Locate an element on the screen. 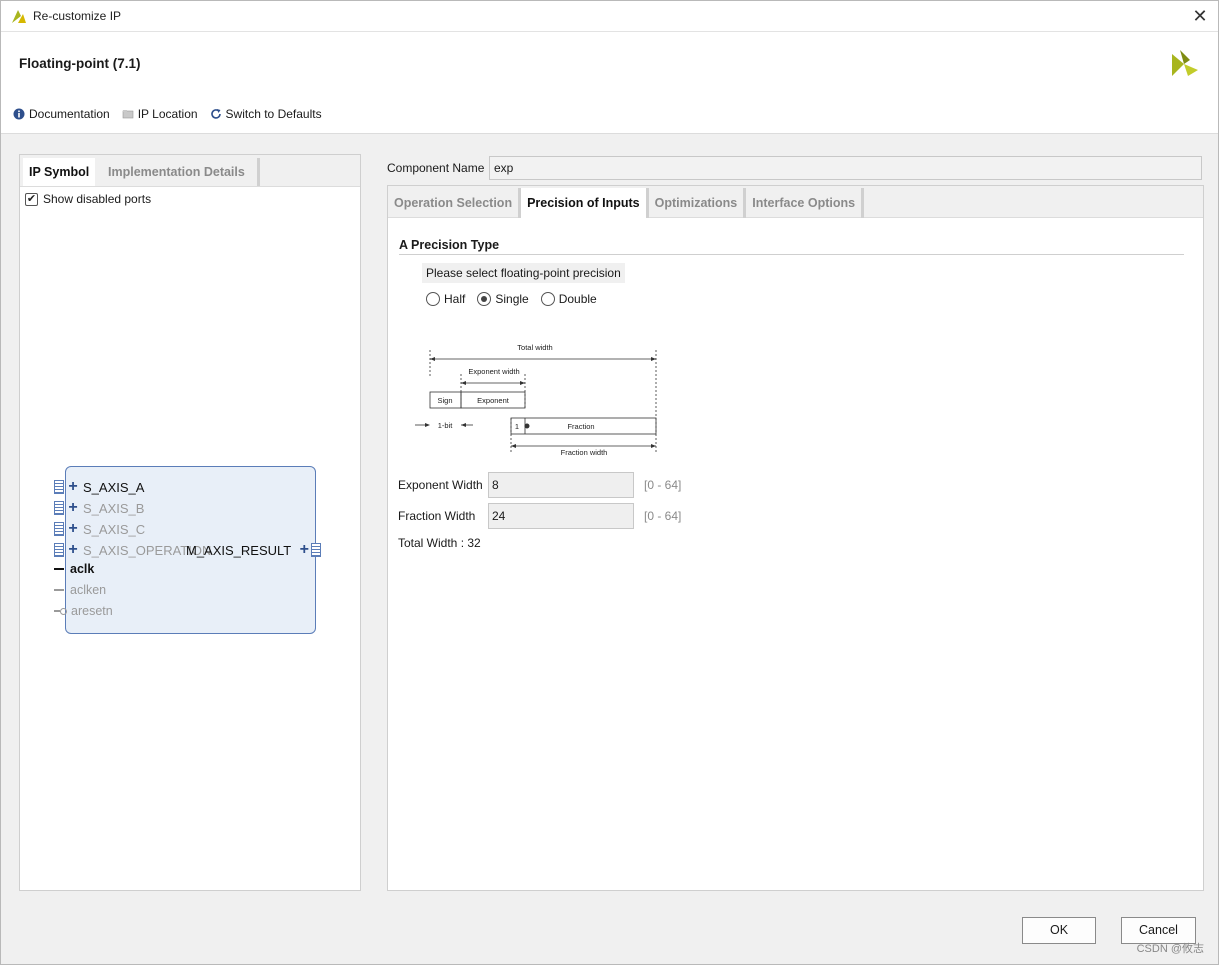 This screenshot has height=965, width=1219. radio-single: Single is located at coordinates (503, 299).